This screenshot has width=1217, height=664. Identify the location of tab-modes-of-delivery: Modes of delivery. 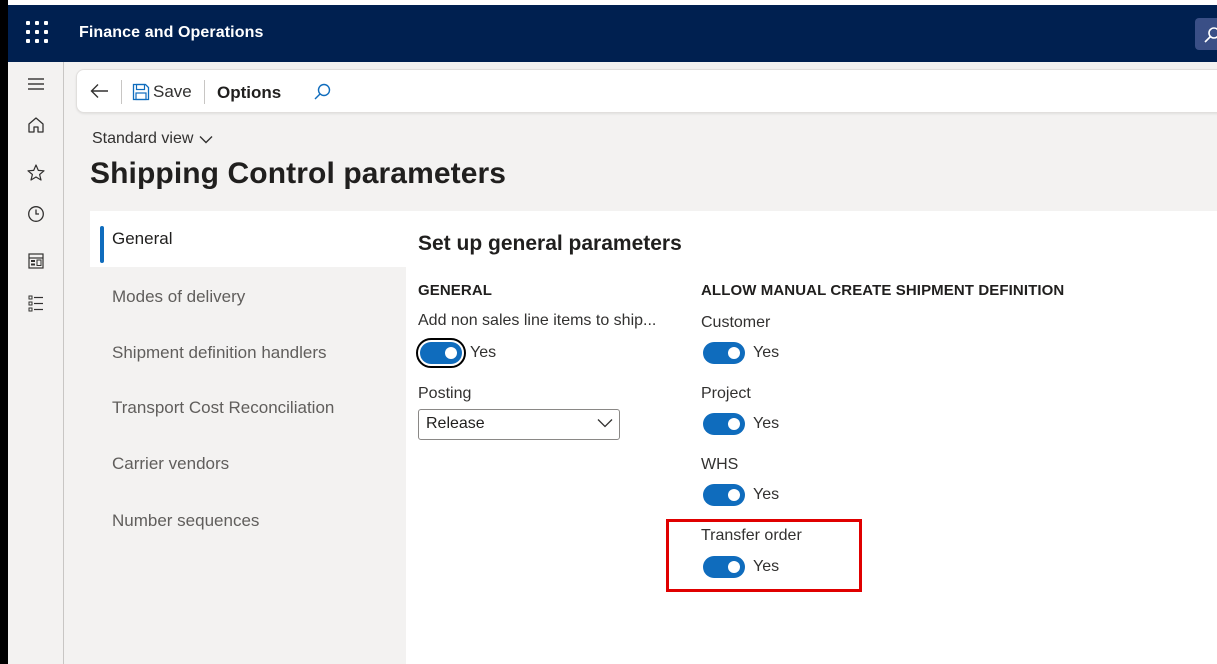
(248, 297).